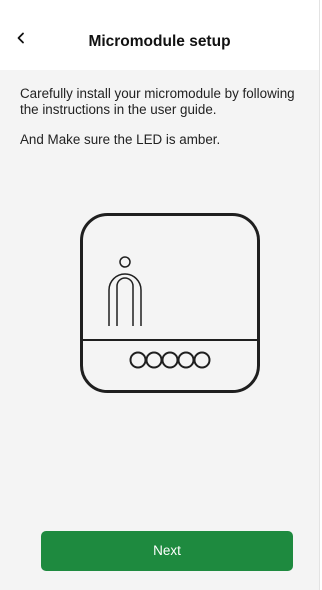 This screenshot has width=322, height=590. I want to click on header-bar: Micromodule setup, so click(159, 35).